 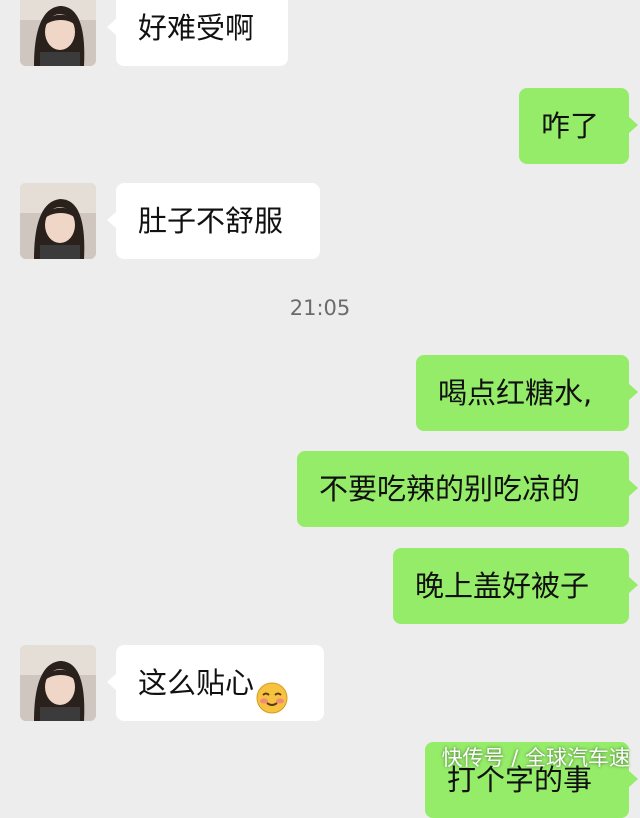 I want to click on message-bubble: 喝点红糖水,, so click(x=527, y=393).